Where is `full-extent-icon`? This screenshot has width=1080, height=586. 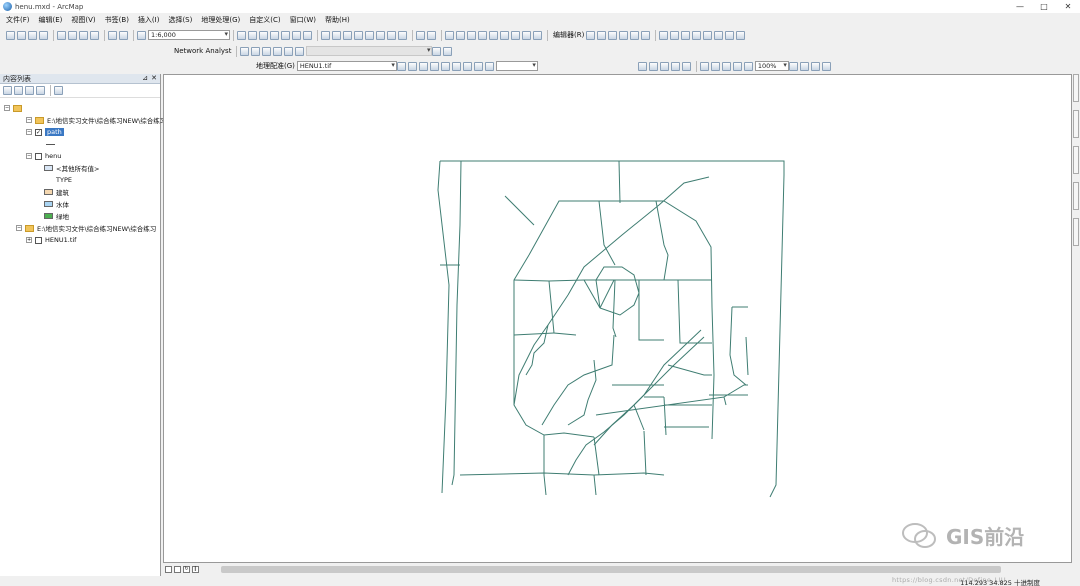
full-extent-icon is located at coordinates (358, 35).